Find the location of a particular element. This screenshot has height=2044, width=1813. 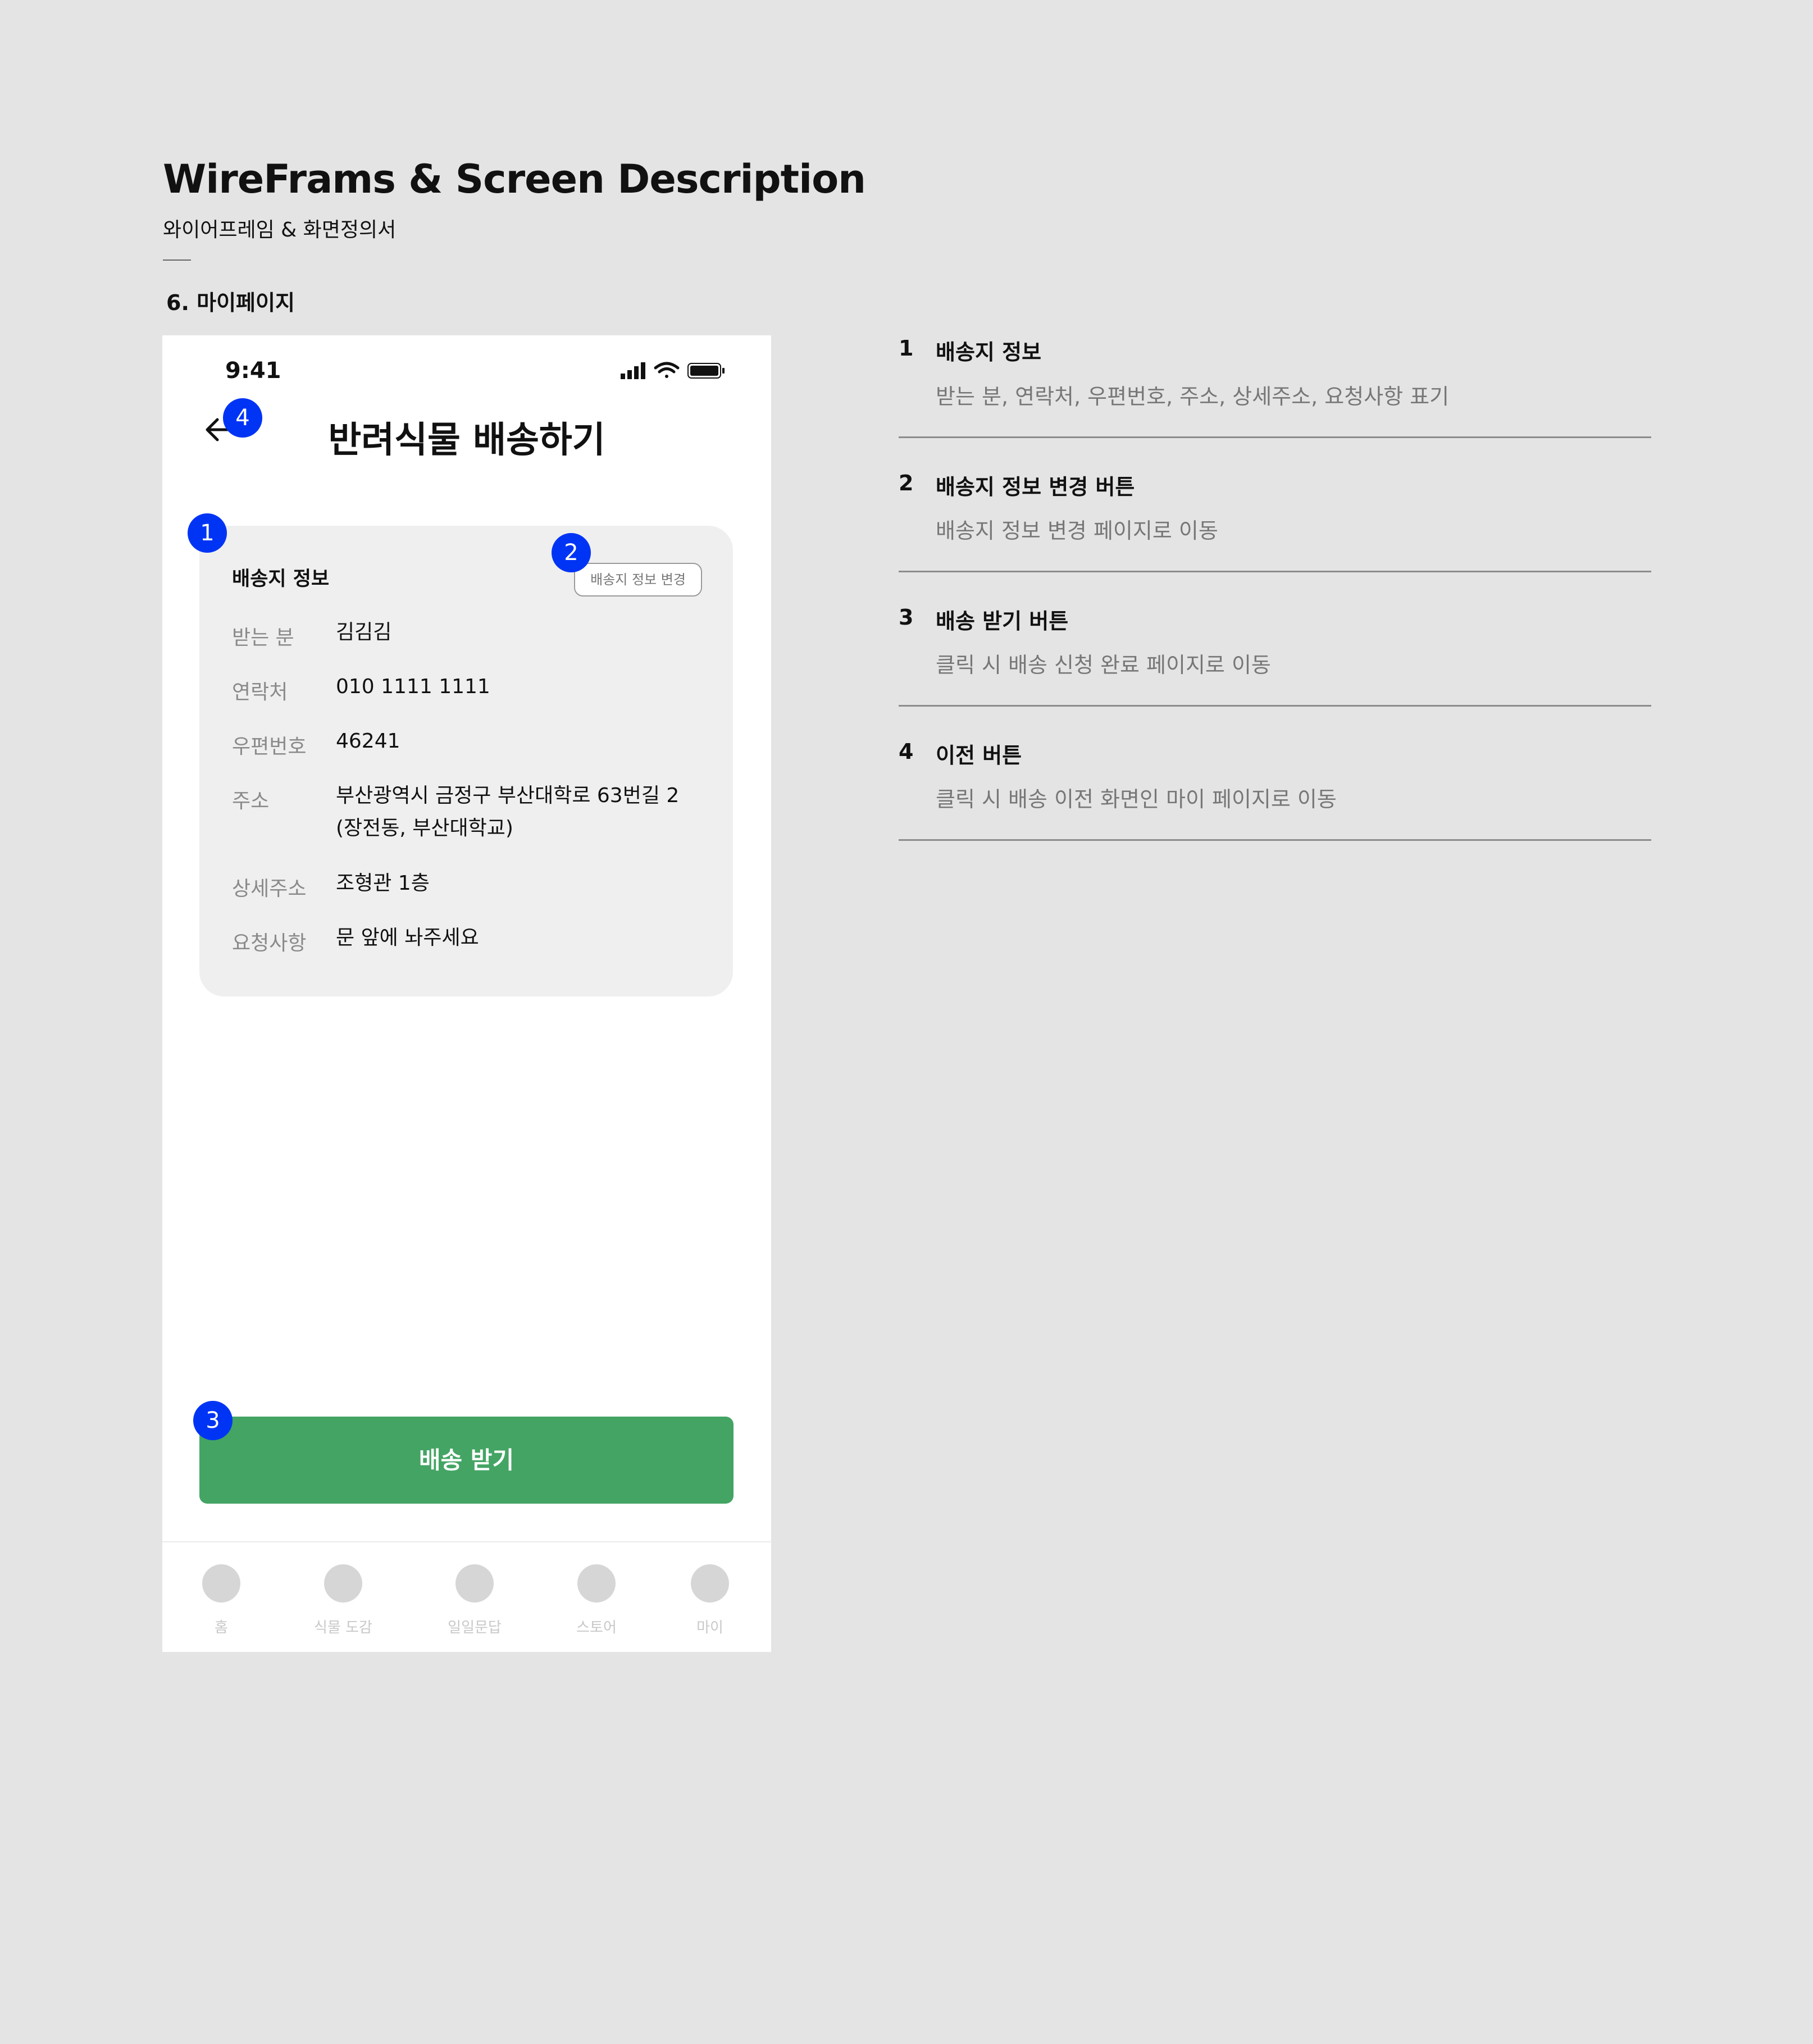

description-number: 4 is located at coordinates (906, 751).